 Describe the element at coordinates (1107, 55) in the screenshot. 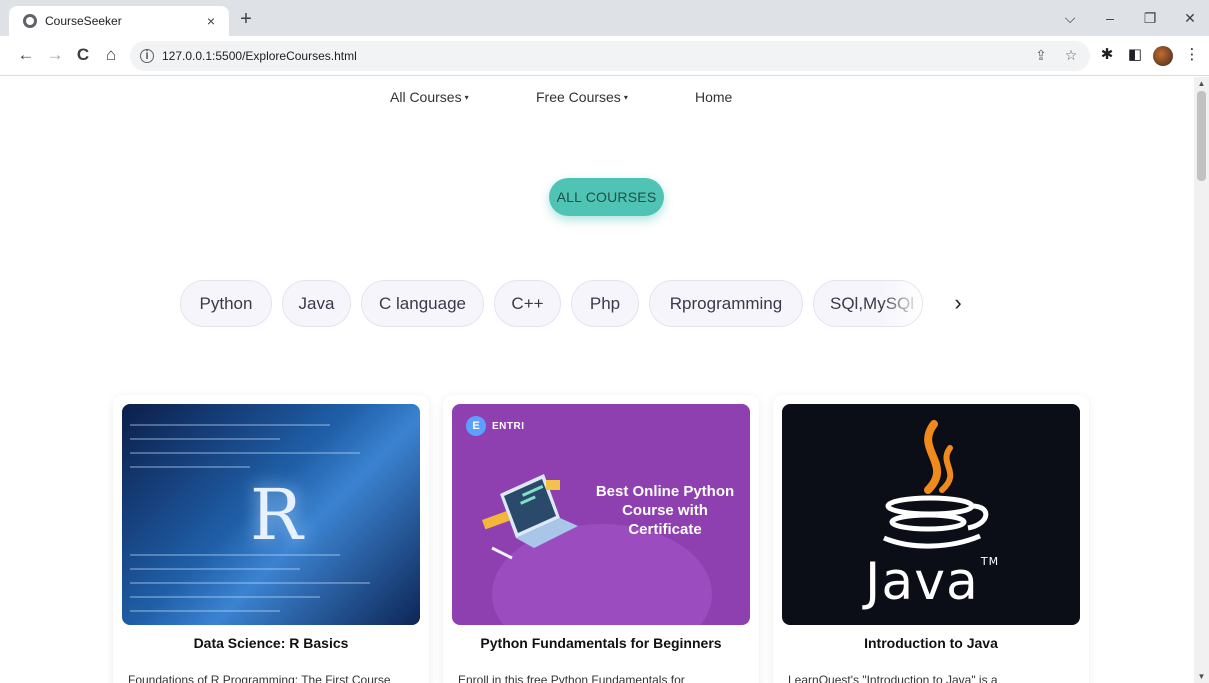

I see `extensions-puzzle-icon: ✱` at that location.